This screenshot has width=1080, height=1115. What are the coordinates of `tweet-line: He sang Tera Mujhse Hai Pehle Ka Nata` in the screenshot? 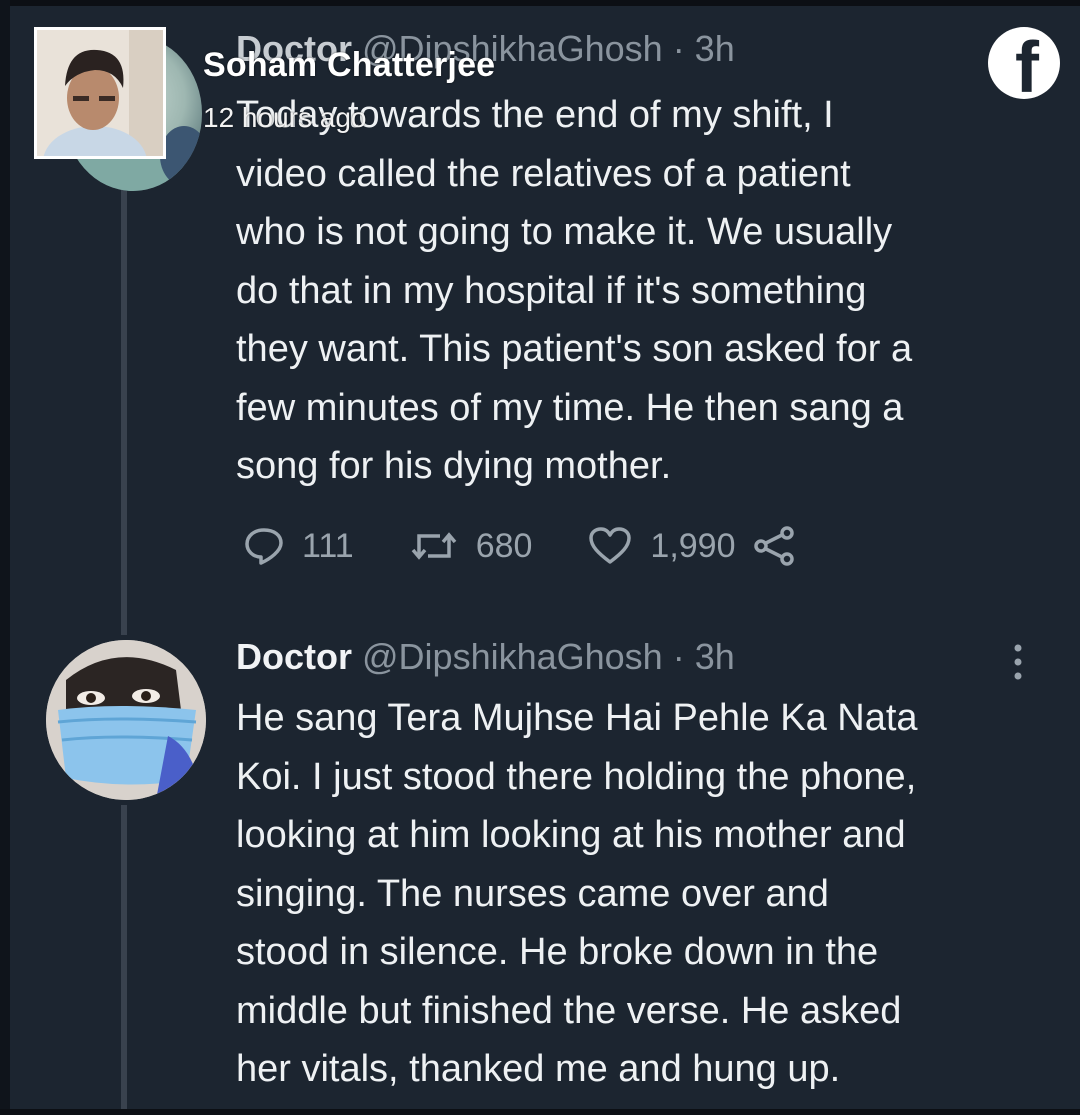 It's located at (577, 718).